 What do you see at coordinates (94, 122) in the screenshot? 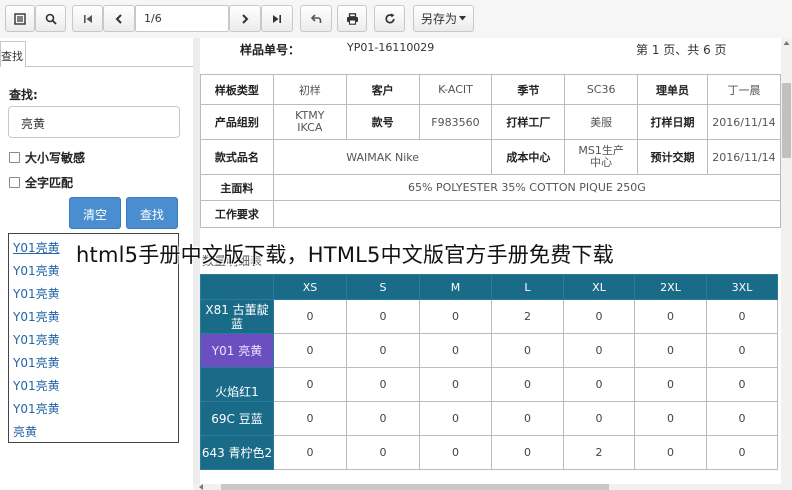
I see `find-input: 亮黄` at bounding box center [94, 122].